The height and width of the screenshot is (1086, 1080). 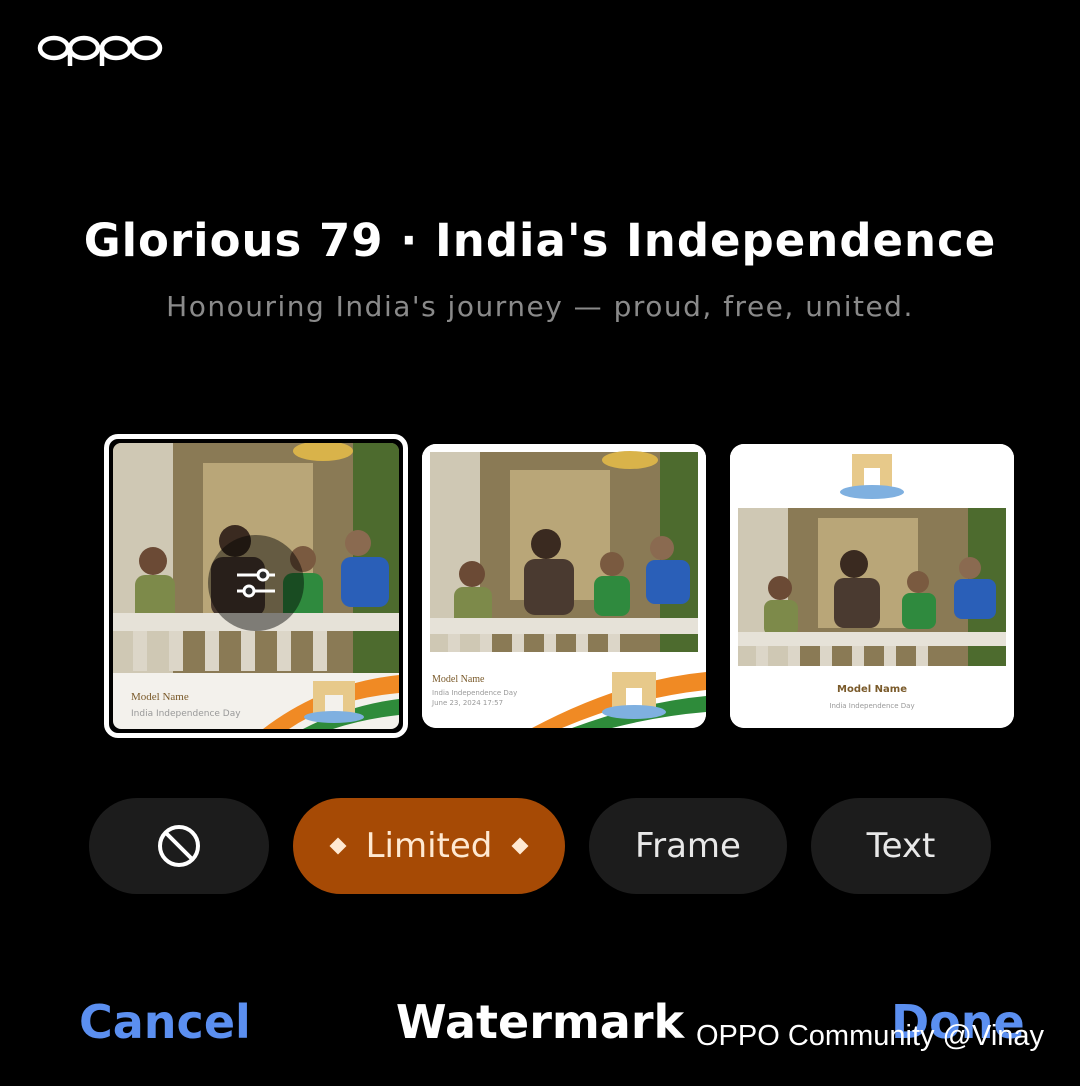 I want to click on no-watermark-button, so click(x=179, y=846).